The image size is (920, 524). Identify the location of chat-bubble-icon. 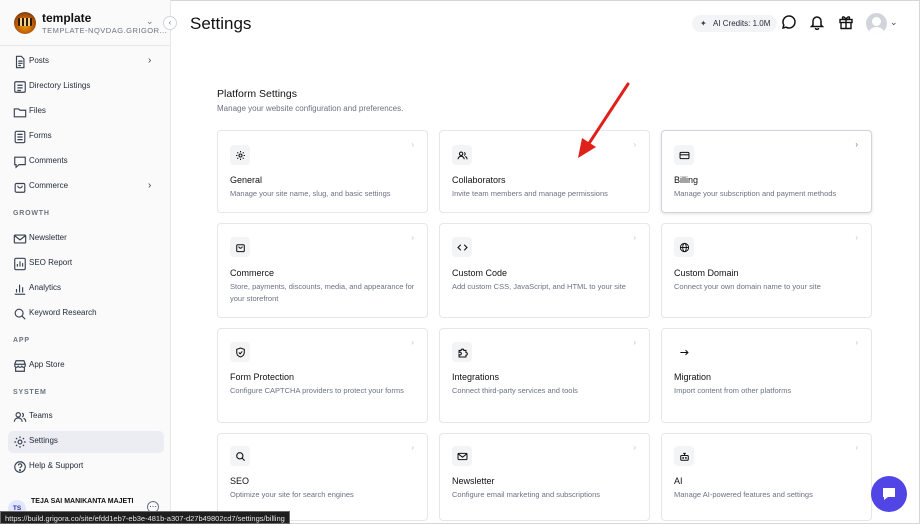
(889, 494).